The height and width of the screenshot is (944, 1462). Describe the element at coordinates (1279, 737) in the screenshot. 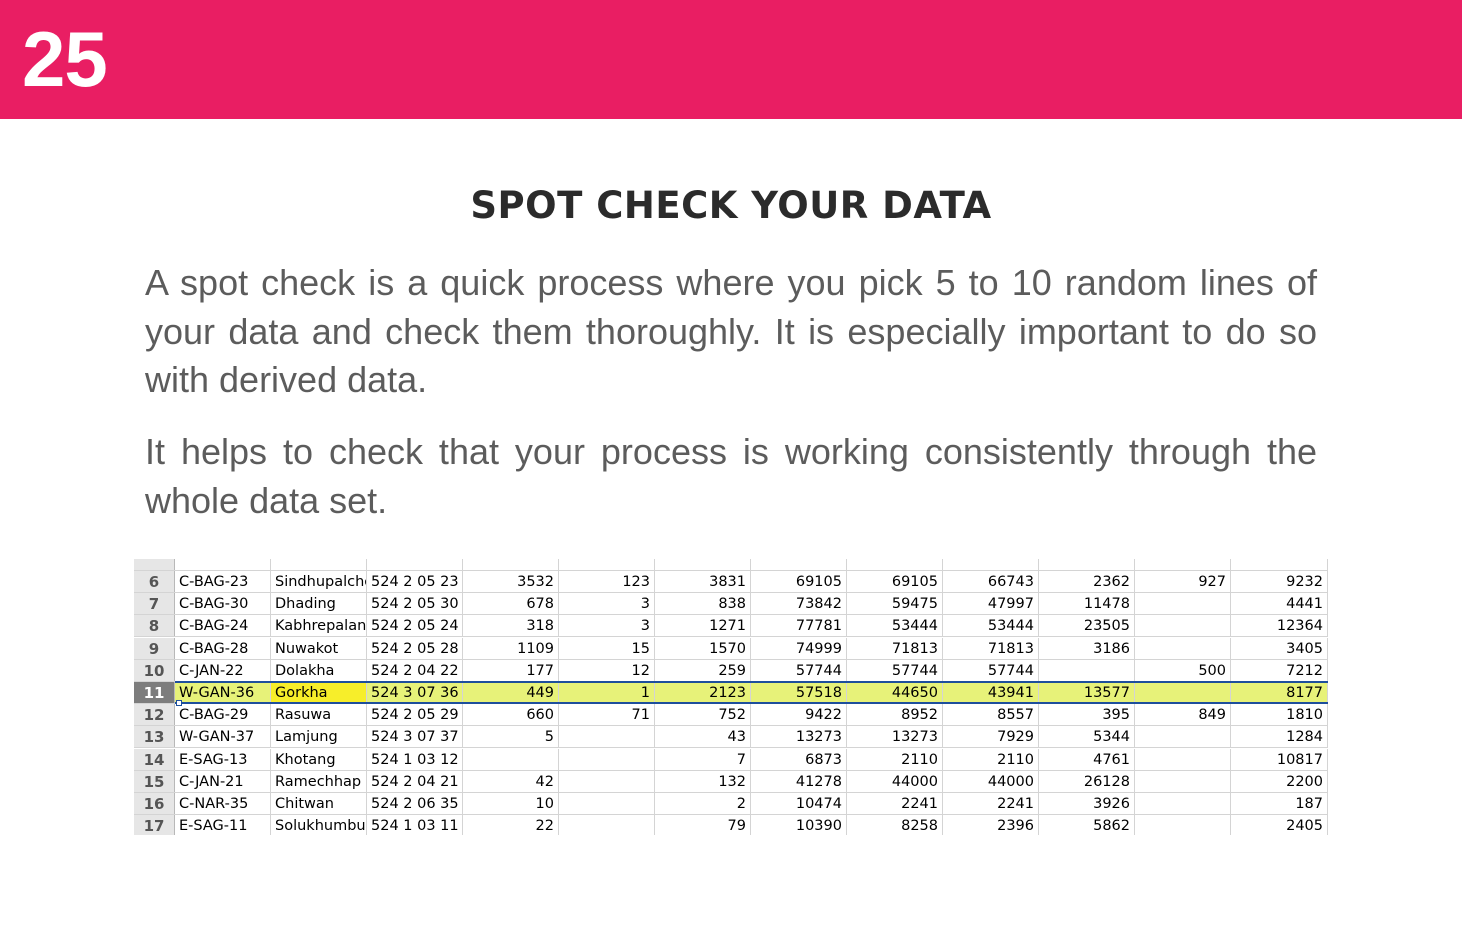

I see `value-cell: 1284` at that location.